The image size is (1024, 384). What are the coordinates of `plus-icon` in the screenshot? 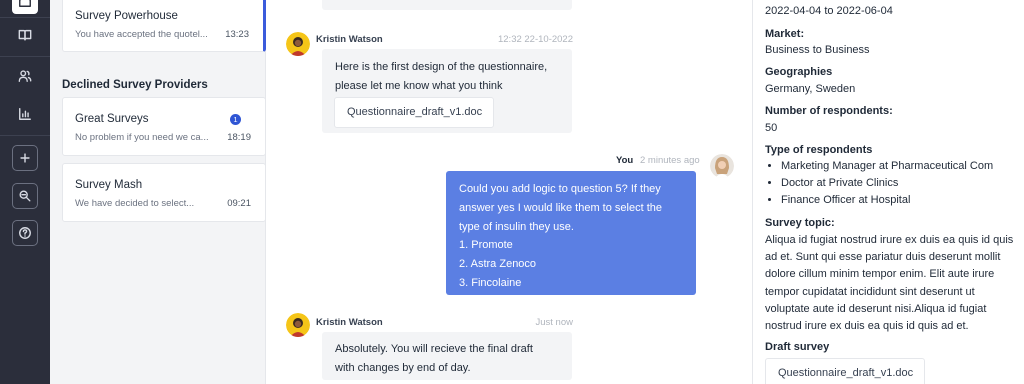 It's located at (25, 158).